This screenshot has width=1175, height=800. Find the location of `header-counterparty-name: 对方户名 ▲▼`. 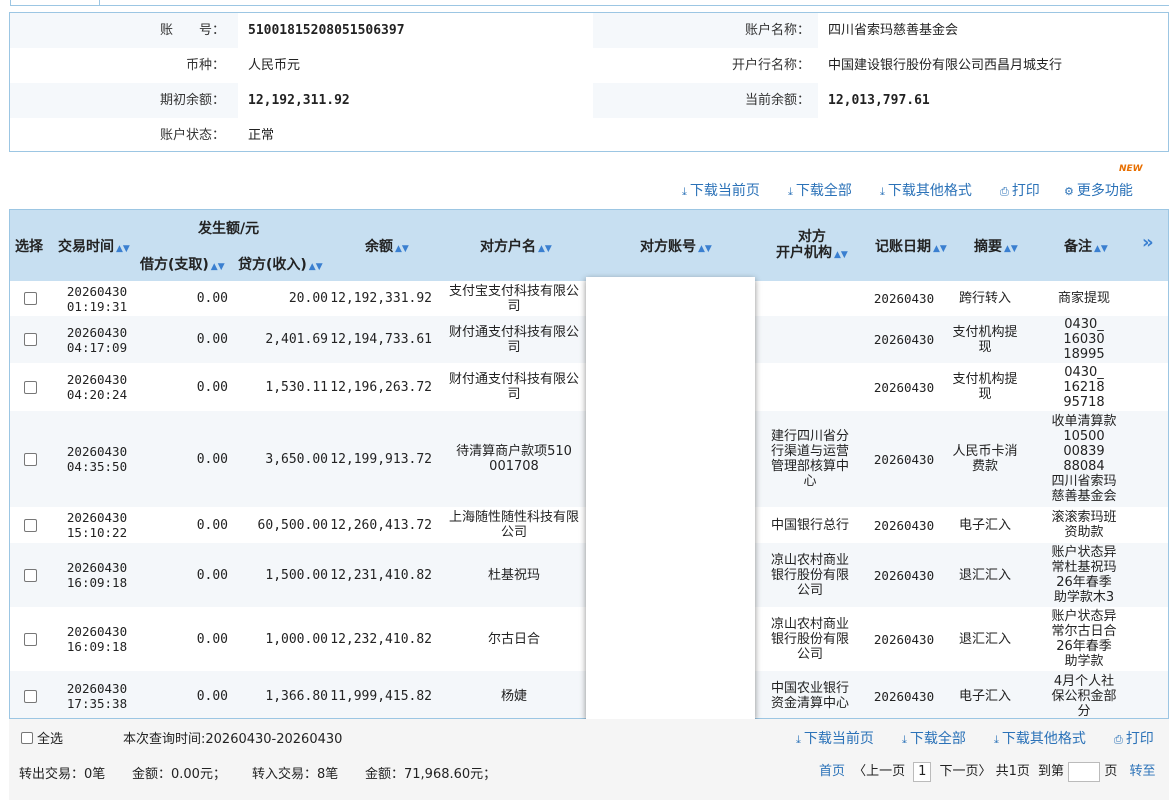

header-counterparty-name: 对方户名 ▲▼ is located at coordinates (516, 246).